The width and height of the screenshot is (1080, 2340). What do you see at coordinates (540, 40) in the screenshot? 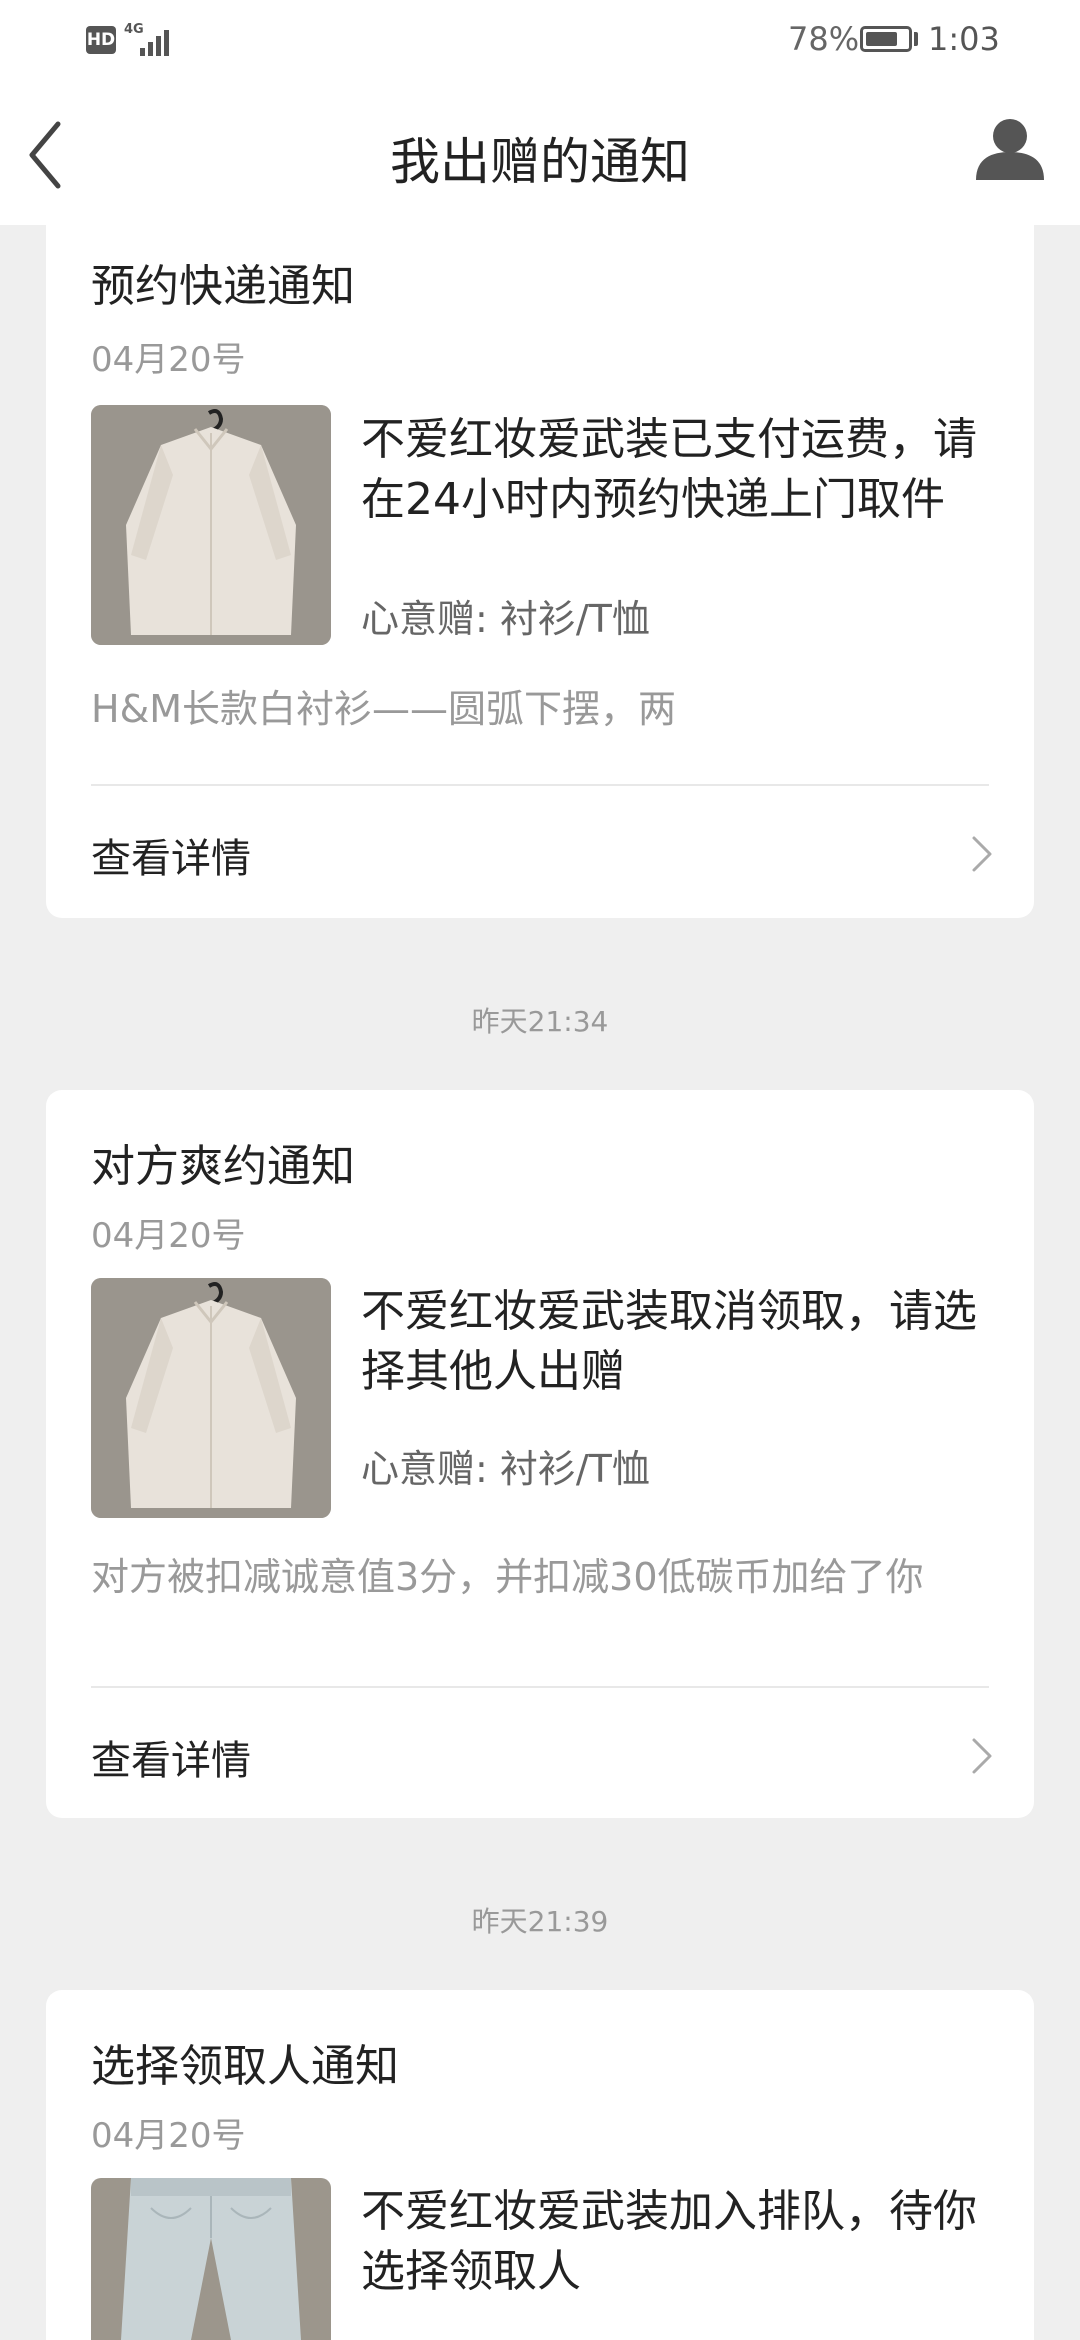
I see `status-bar: HD 4G 78% 1:03` at bounding box center [540, 40].